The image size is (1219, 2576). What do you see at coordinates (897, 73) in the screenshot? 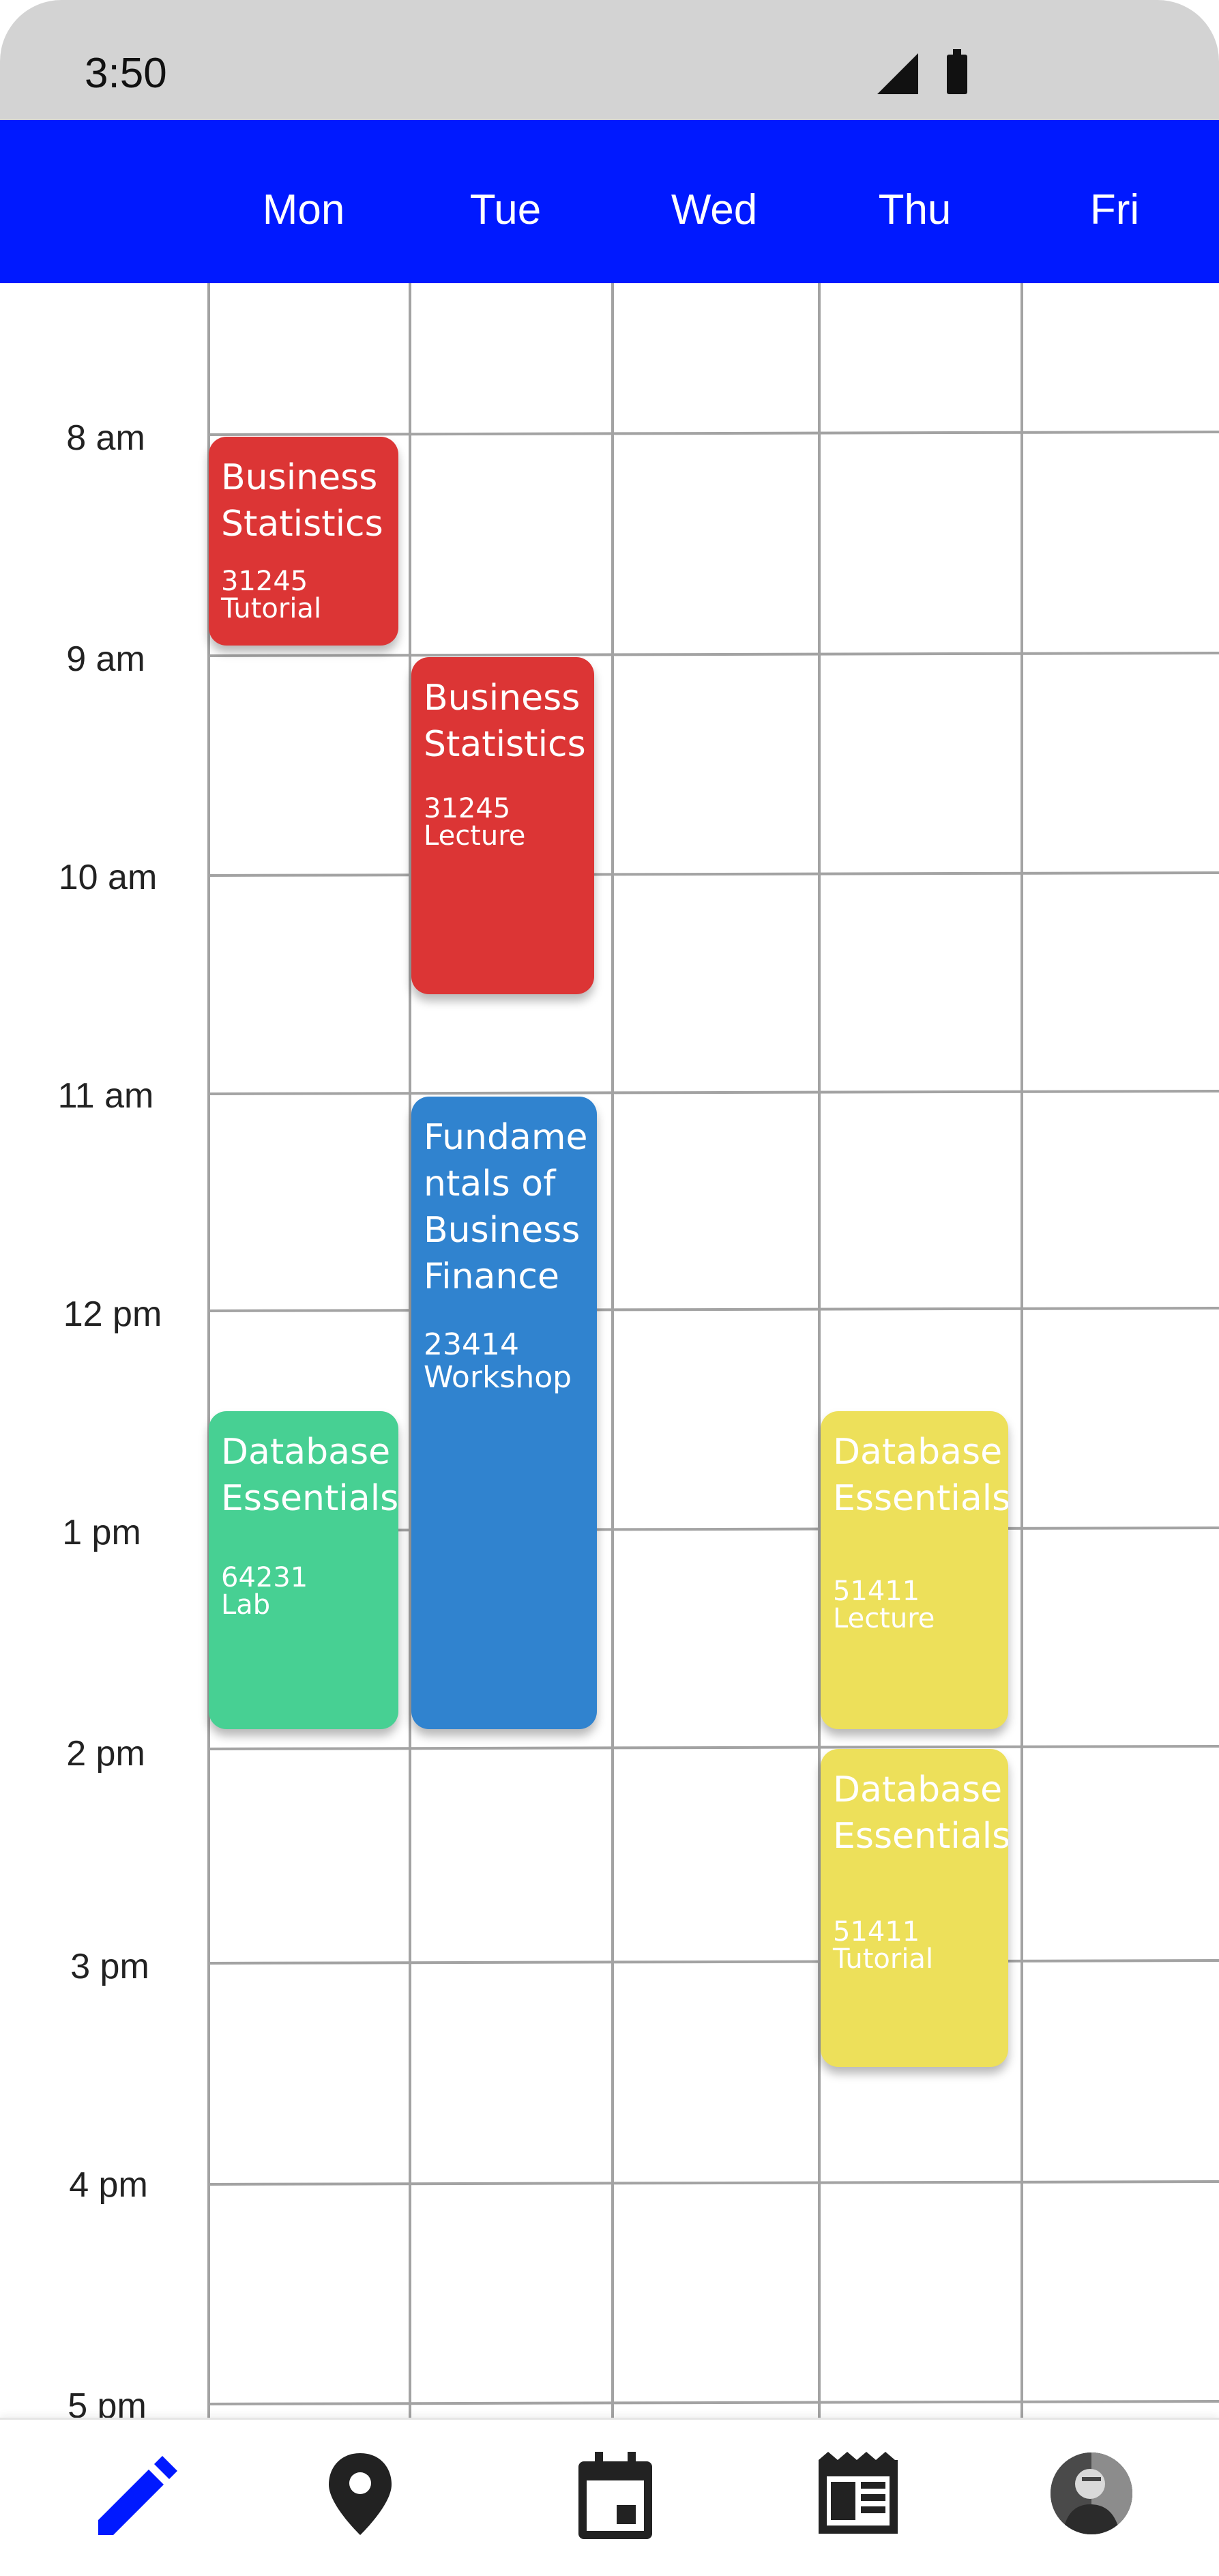
I see `signal-icon` at bounding box center [897, 73].